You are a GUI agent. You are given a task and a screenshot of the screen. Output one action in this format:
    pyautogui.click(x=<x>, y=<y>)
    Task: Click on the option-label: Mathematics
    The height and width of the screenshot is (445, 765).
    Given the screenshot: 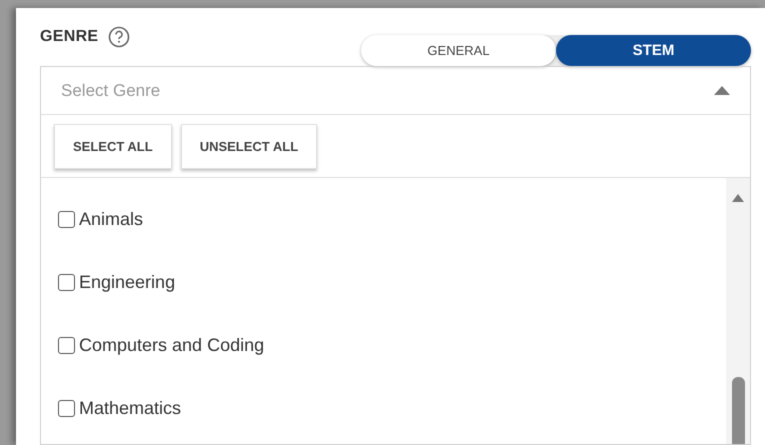 What is the action you would take?
    pyautogui.click(x=130, y=408)
    